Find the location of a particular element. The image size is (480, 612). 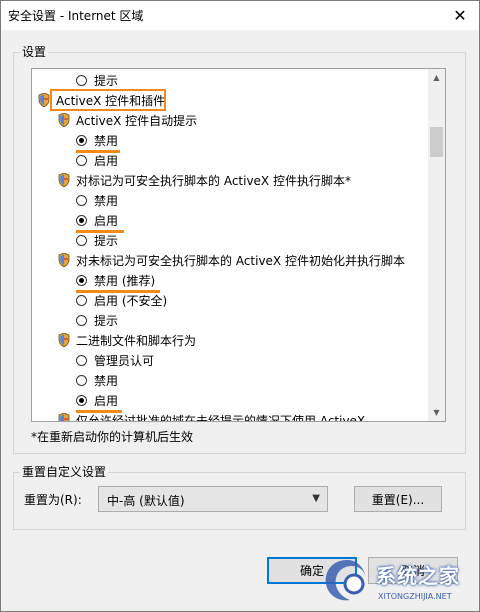

setting-header: 二进制文件和脚本行为 is located at coordinates (127, 340).